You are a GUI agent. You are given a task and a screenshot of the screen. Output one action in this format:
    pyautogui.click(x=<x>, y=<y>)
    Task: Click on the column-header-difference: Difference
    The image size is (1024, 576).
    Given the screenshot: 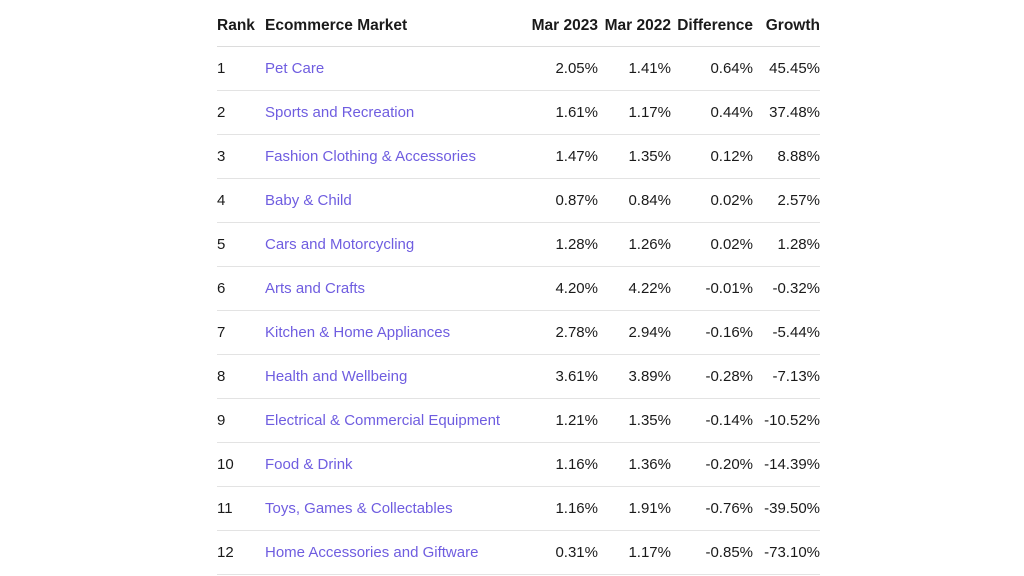 What is the action you would take?
    pyautogui.click(x=712, y=32)
    